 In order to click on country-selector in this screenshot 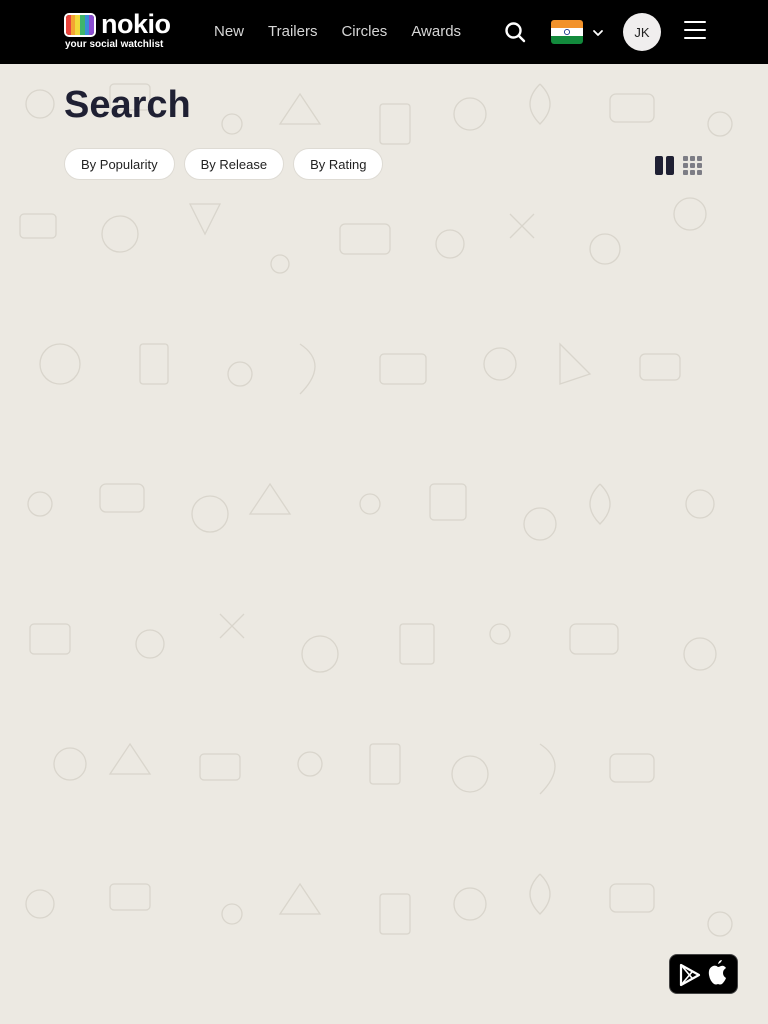, I will do `click(579, 32)`.